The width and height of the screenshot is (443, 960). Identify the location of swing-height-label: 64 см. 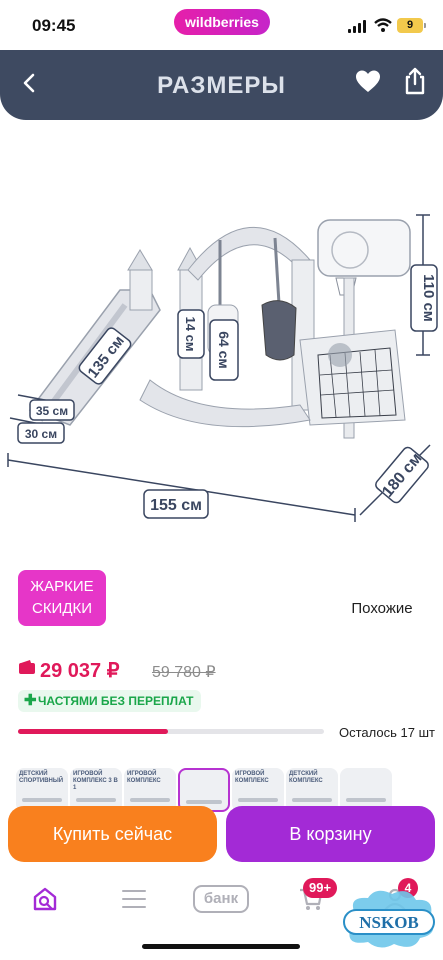
(224, 350).